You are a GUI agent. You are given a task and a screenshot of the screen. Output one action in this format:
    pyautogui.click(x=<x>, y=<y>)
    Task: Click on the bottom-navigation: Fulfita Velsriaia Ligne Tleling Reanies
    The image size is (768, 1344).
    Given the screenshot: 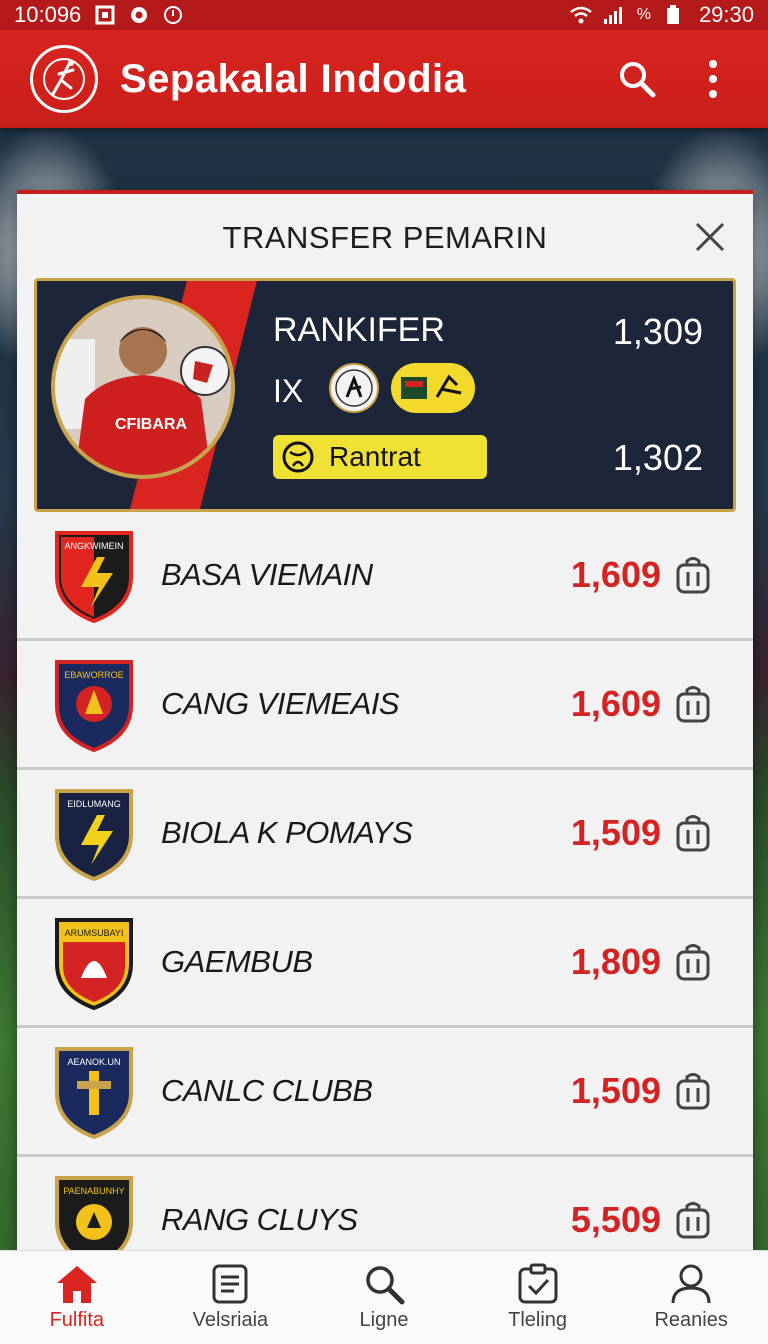 What is the action you would take?
    pyautogui.click(x=384, y=1297)
    